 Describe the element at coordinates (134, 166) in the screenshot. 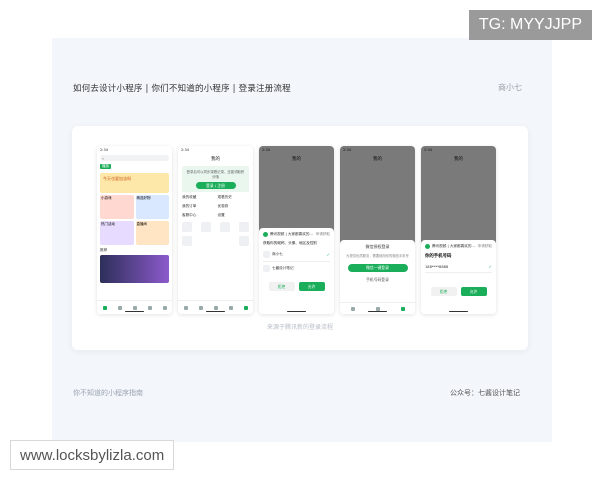

I see `tab-row: 播放` at that location.